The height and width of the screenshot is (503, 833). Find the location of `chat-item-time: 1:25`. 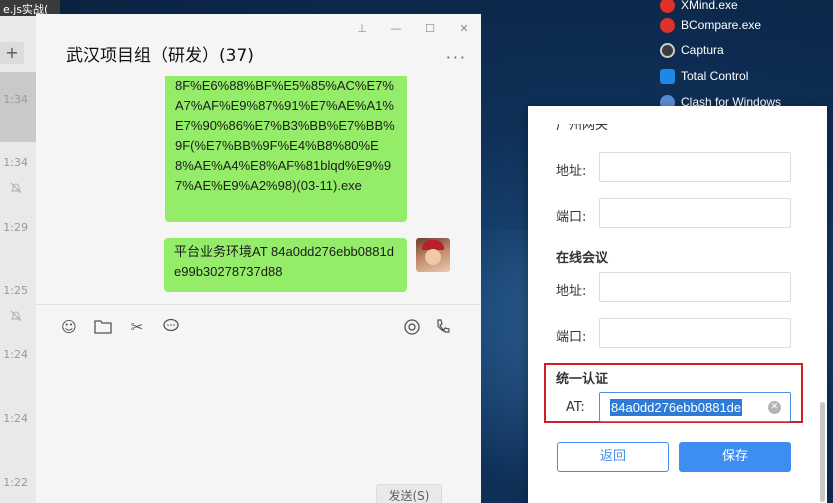

chat-item-time: 1:25 is located at coordinates (15, 290).